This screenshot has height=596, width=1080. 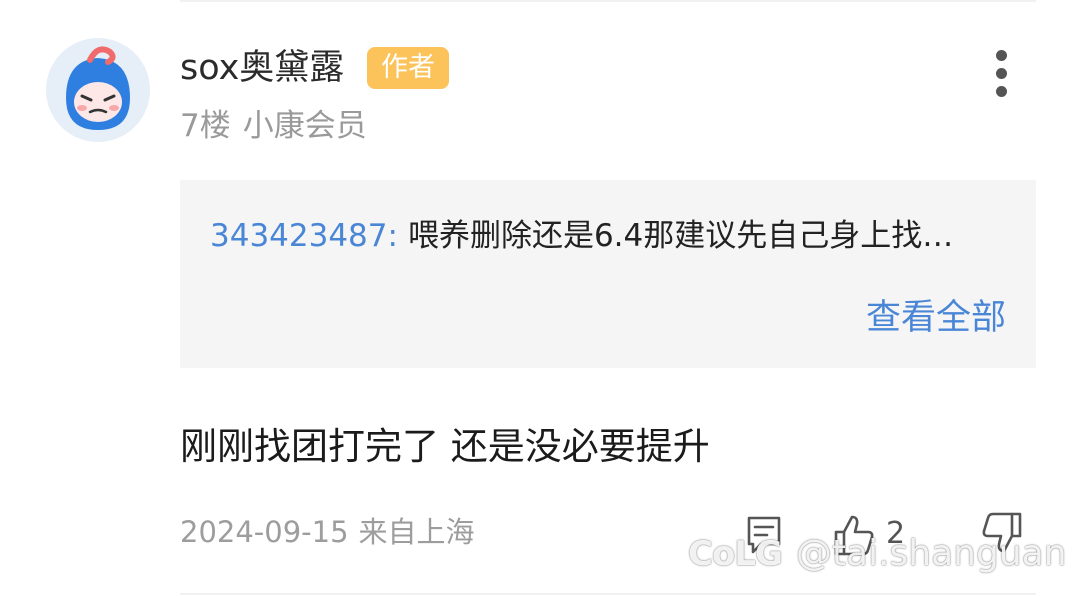 What do you see at coordinates (205, 126) in the screenshot?
I see `floor-number: 7楼` at bounding box center [205, 126].